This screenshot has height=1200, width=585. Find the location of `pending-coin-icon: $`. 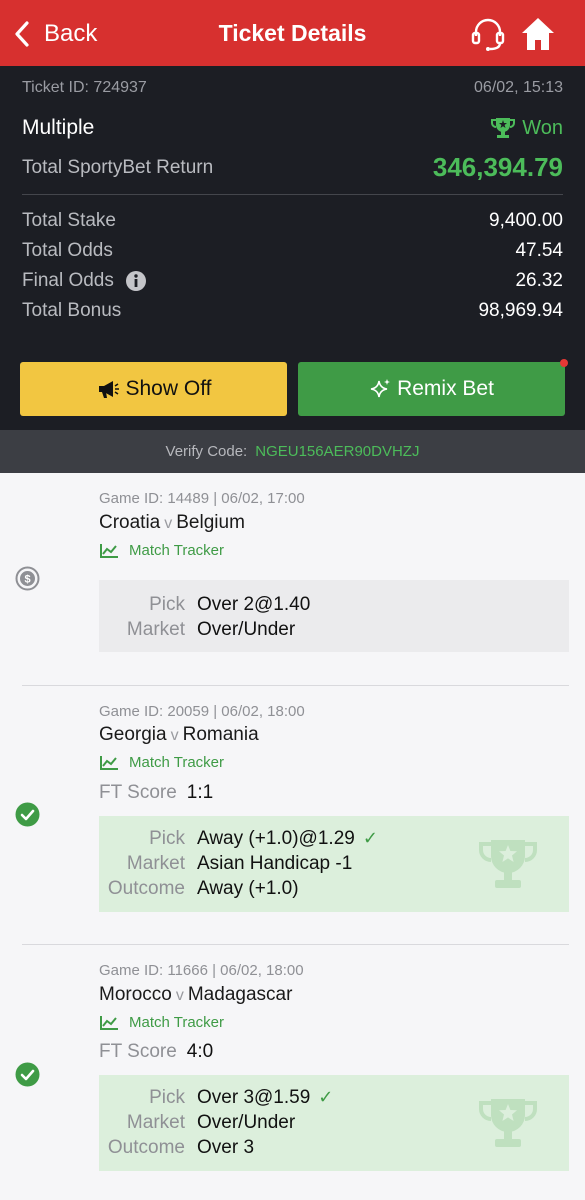

pending-coin-icon: $ is located at coordinates (27, 578).